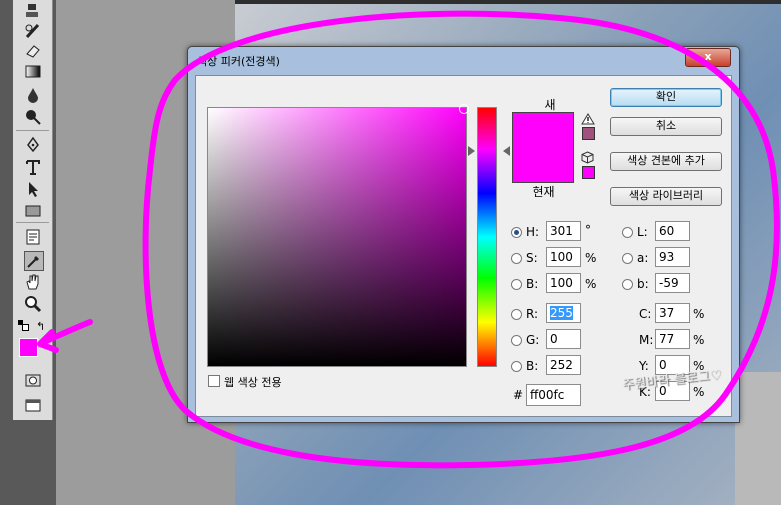 Image resolution: width=781 pixels, height=505 pixels. I want to click on quick-mask-icon, so click(33, 380).